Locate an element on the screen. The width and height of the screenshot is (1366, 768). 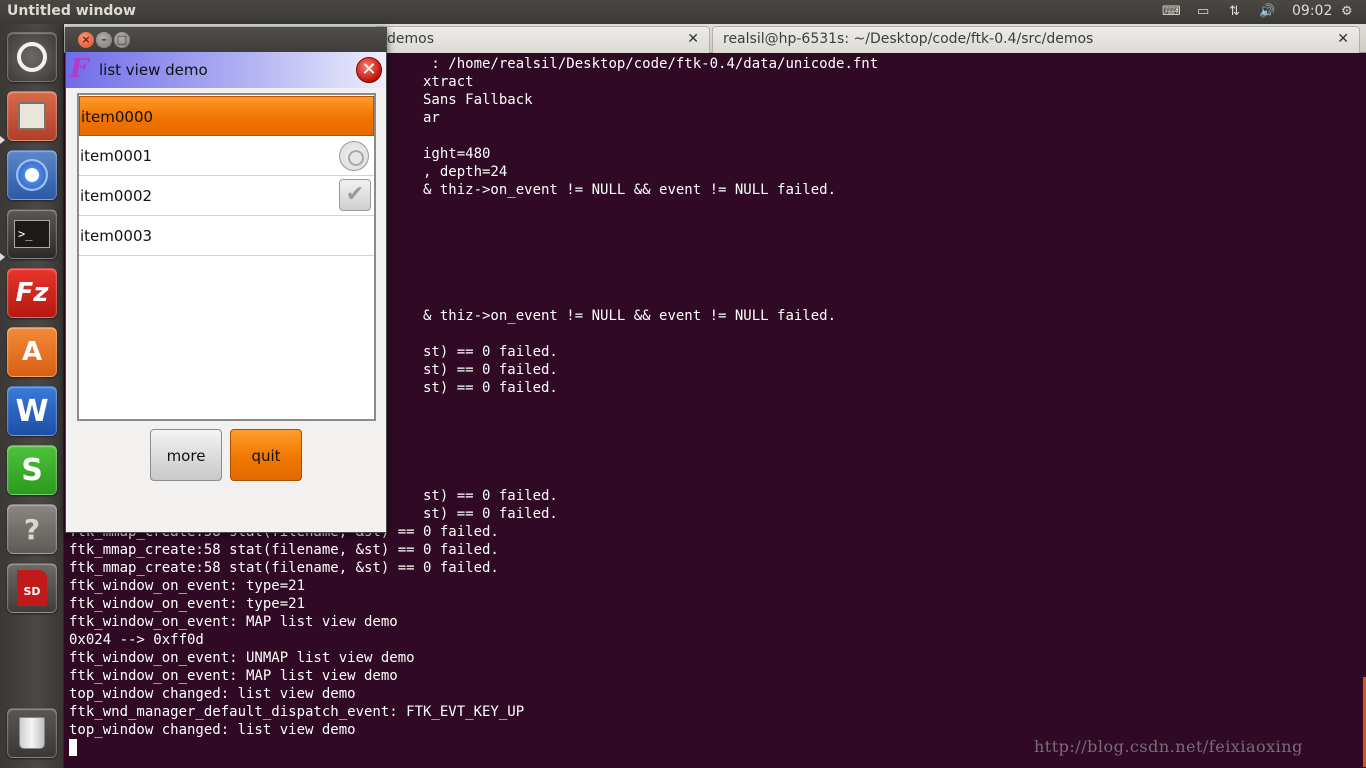
radio-button is located at coordinates (354, 156).